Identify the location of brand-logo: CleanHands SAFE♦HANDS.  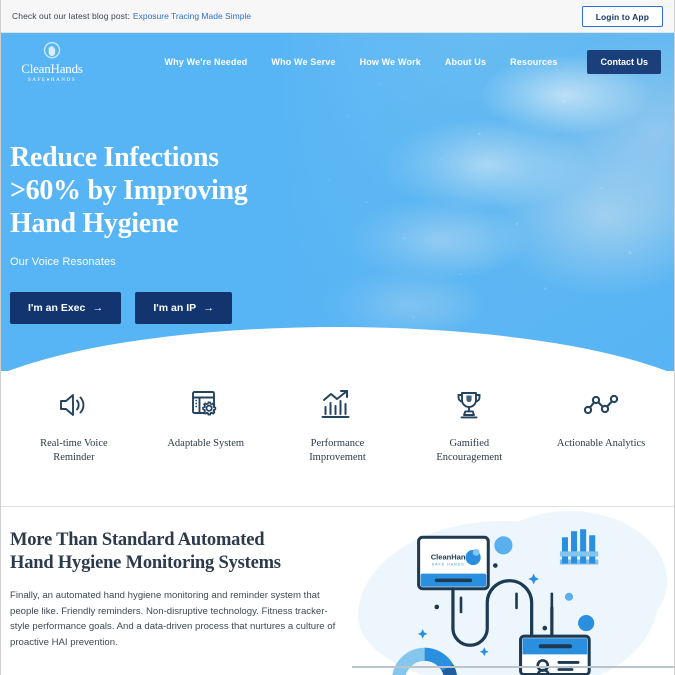
(52, 62).